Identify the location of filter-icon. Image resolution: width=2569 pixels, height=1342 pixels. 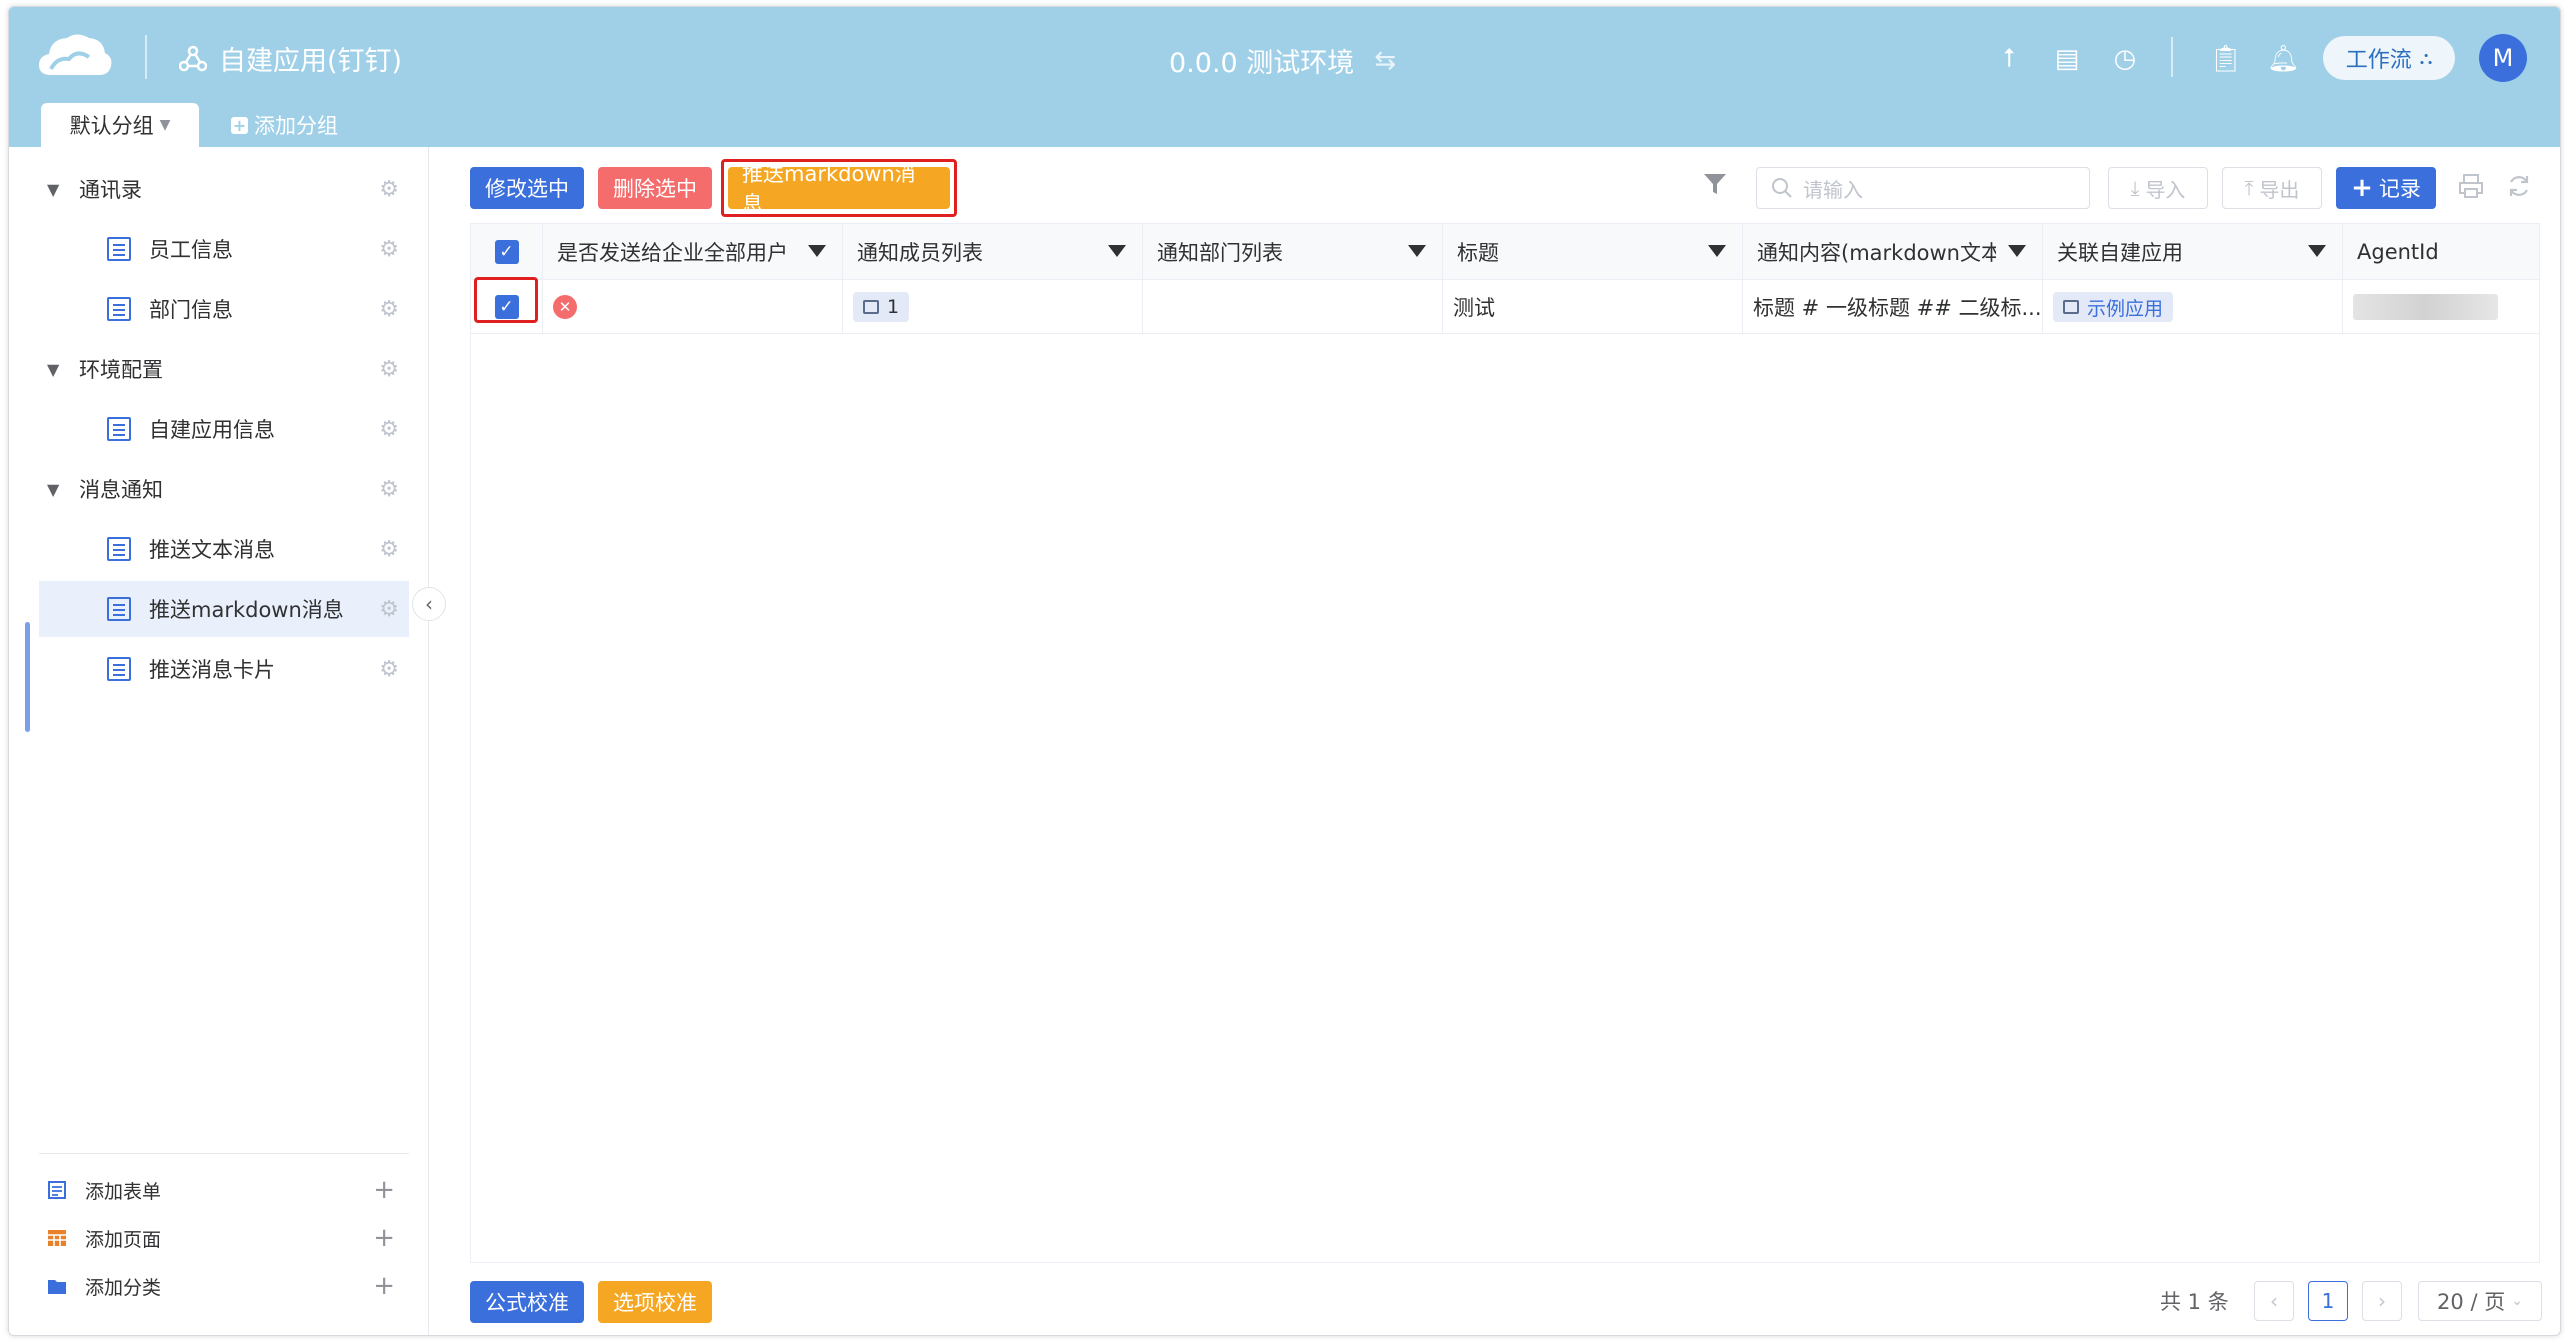
(1715, 184).